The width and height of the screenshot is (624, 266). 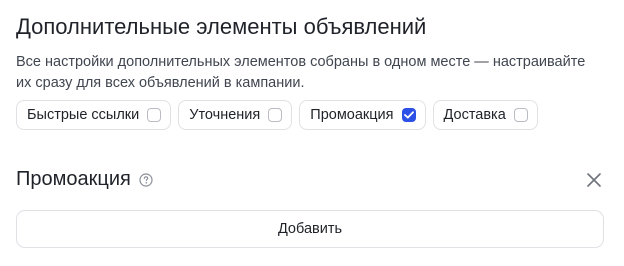 I want to click on chip-label: Промоакция, so click(x=352, y=115).